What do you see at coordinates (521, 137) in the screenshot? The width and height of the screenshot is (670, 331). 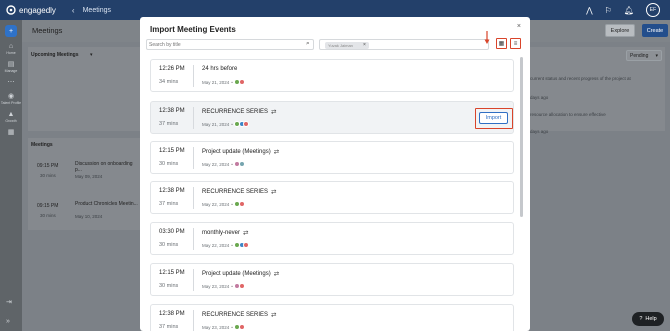 I see `scrollbar` at bounding box center [521, 137].